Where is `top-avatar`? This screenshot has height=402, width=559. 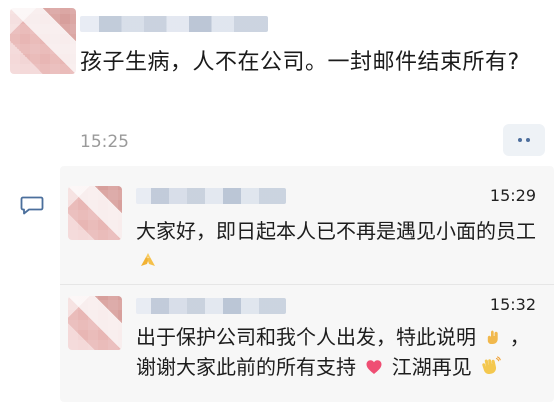
top-avatar is located at coordinates (43, 41).